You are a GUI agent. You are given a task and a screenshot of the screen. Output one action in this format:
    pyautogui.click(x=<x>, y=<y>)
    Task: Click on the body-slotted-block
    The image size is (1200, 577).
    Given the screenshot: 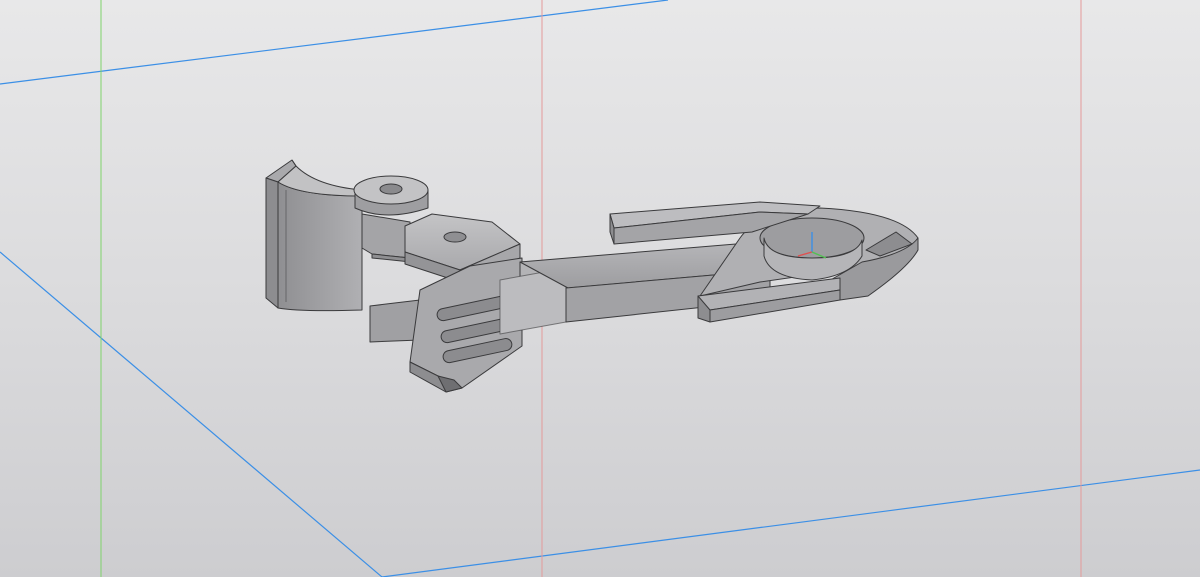 What is the action you would take?
    pyautogui.click(x=468, y=325)
    